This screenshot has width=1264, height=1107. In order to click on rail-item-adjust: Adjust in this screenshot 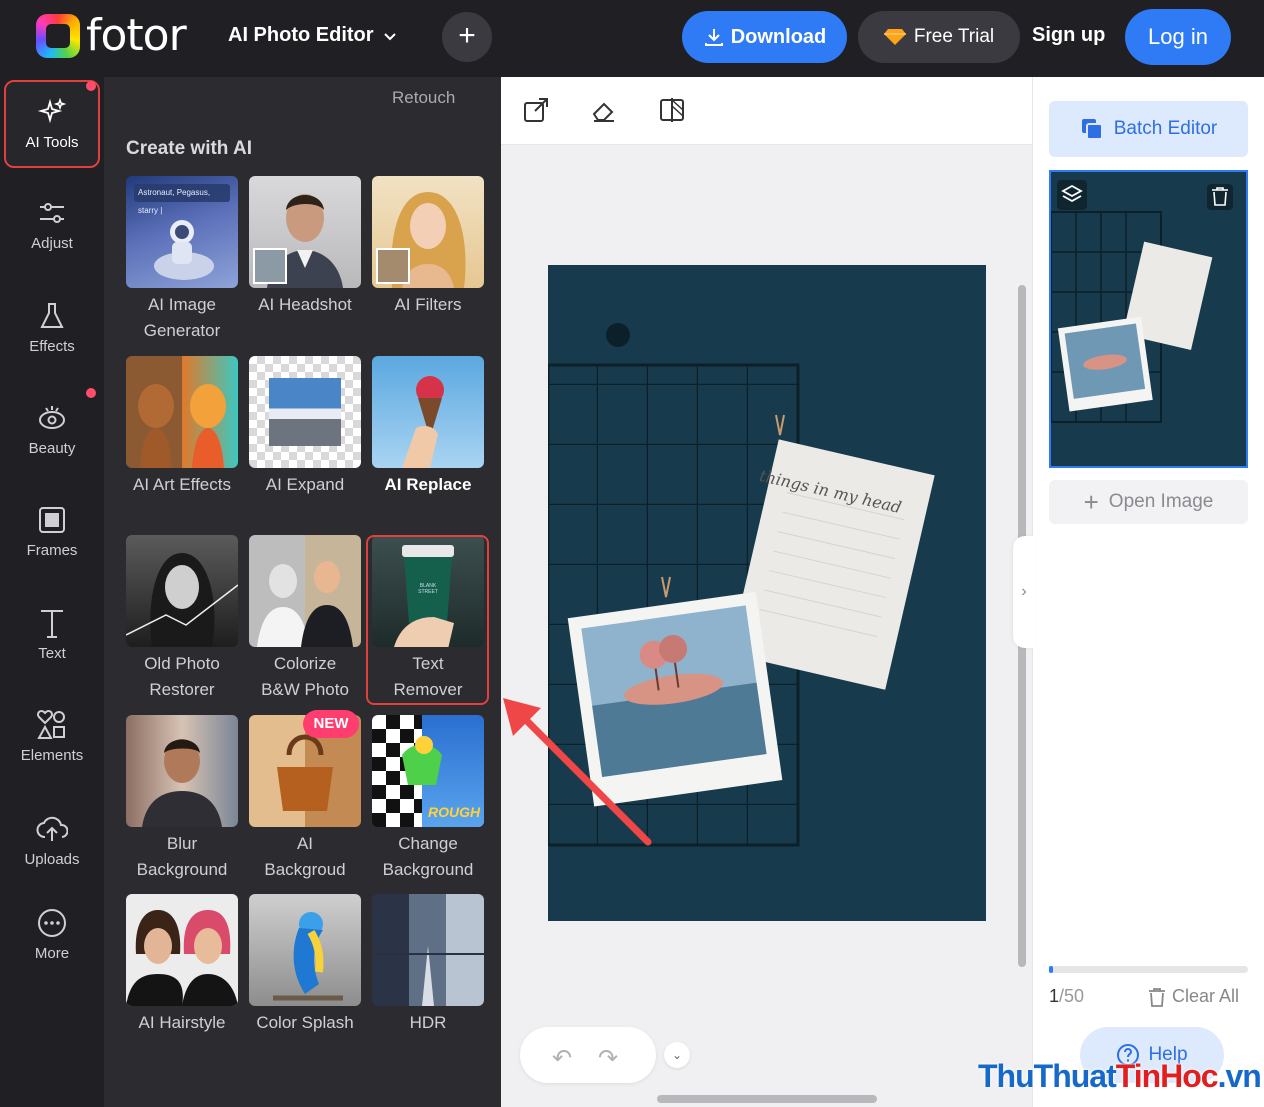, I will do `click(52, 227)`.